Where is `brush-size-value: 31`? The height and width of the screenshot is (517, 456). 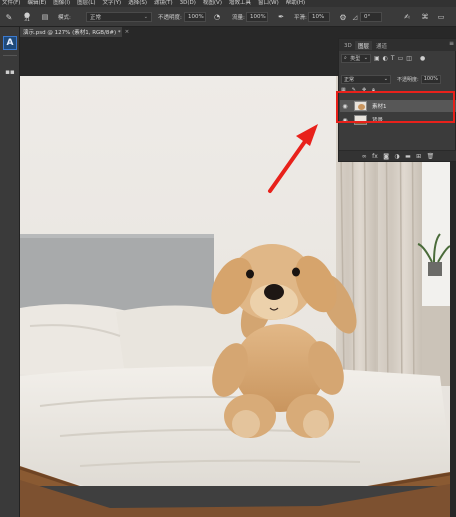
brush-size-value: 31 is located at coordinates (27, 20).